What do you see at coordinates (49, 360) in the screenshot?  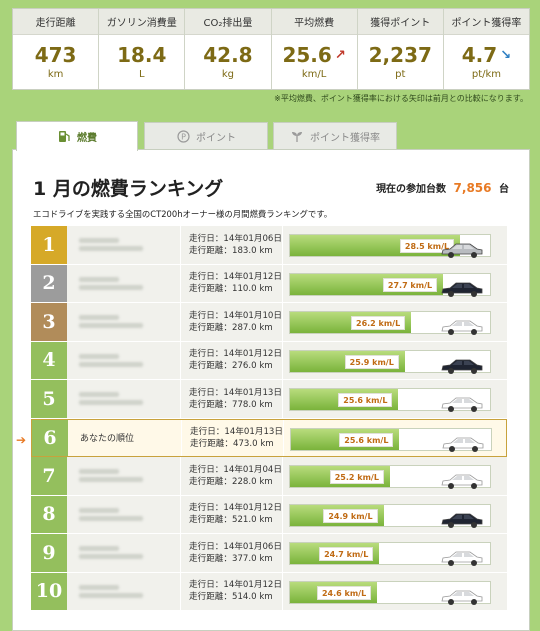 I see `rank-number: 4` at bounding box center [49, 360].